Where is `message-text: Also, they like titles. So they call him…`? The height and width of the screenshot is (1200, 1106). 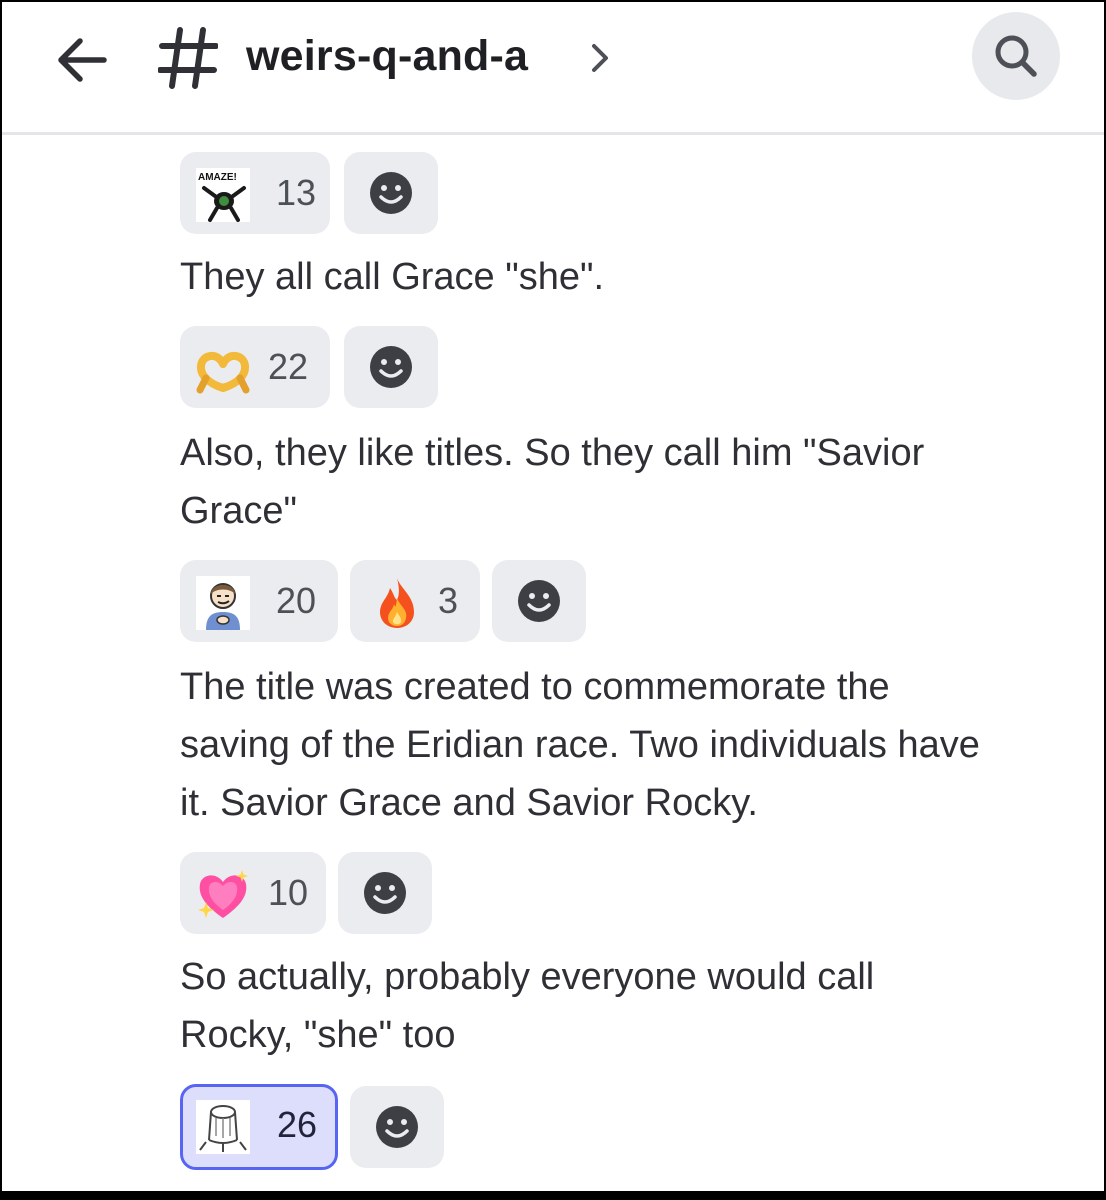
message-text: Also, they like titles. So they call him… is located at coordinates (552, 482).